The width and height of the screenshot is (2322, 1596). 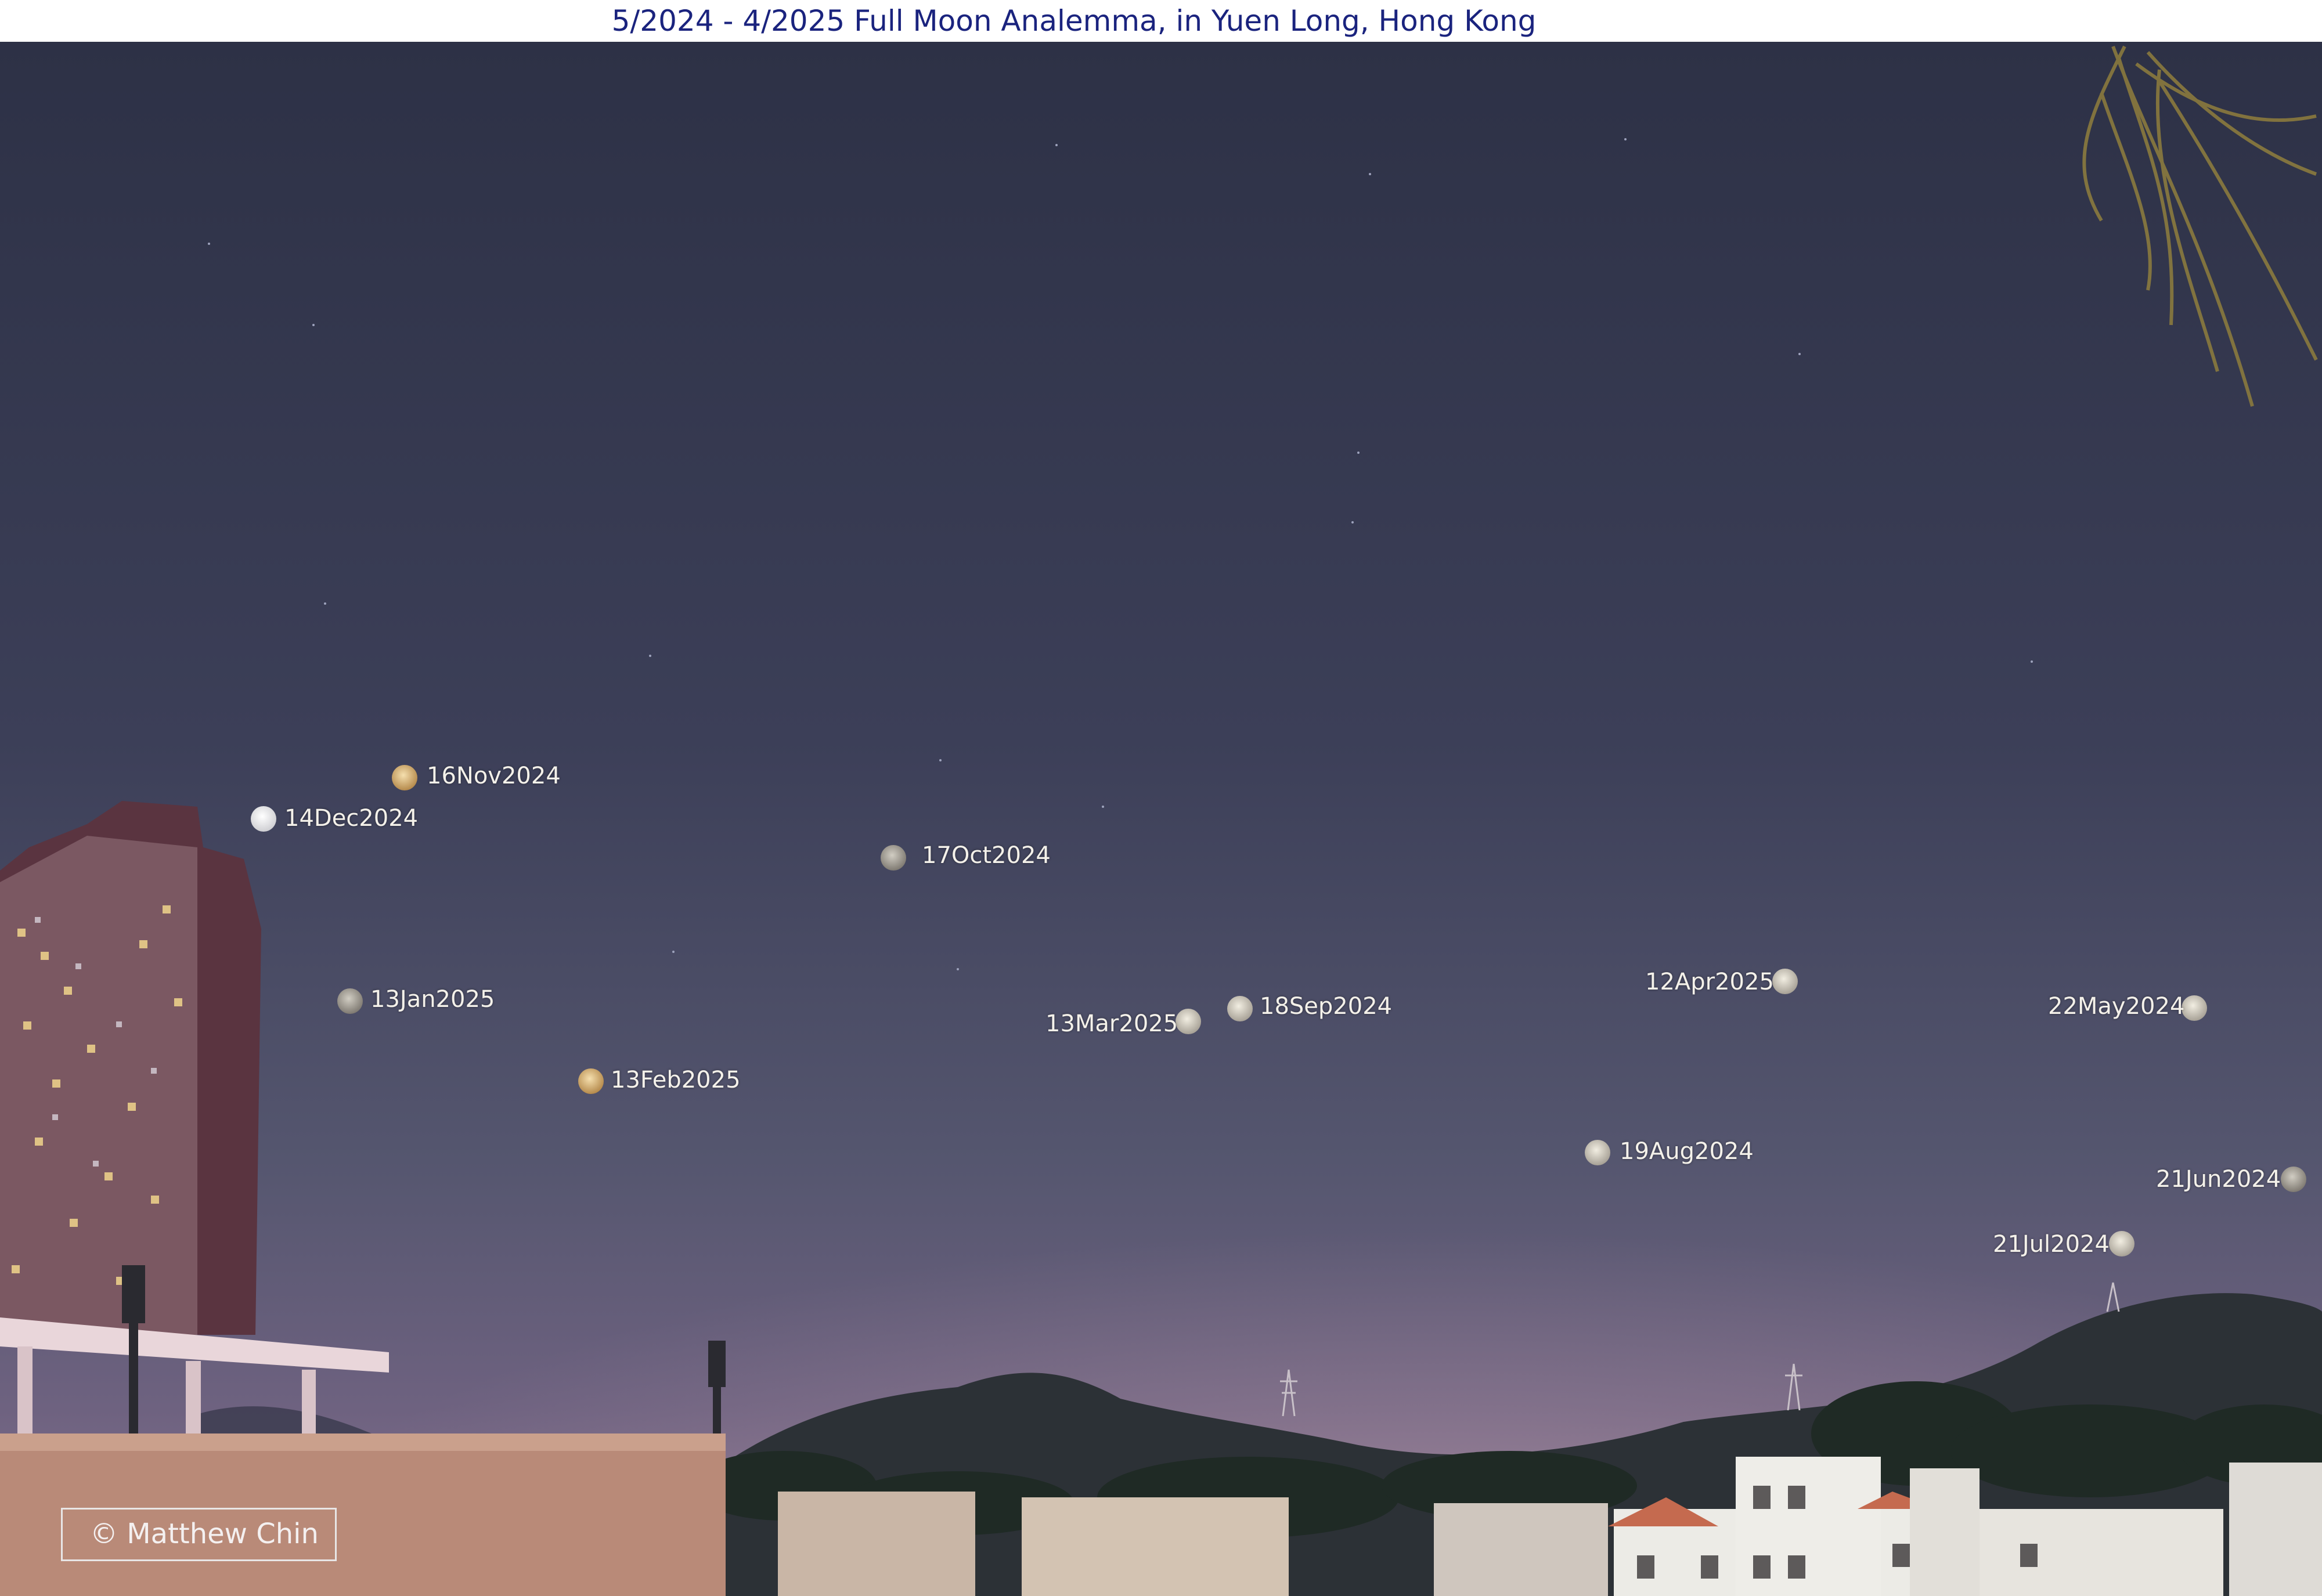 What do you see at coordinates (352, 818) in the screenshot?
I see `moon-date-label: 14Dec2024` at bounding box center [352, 818].